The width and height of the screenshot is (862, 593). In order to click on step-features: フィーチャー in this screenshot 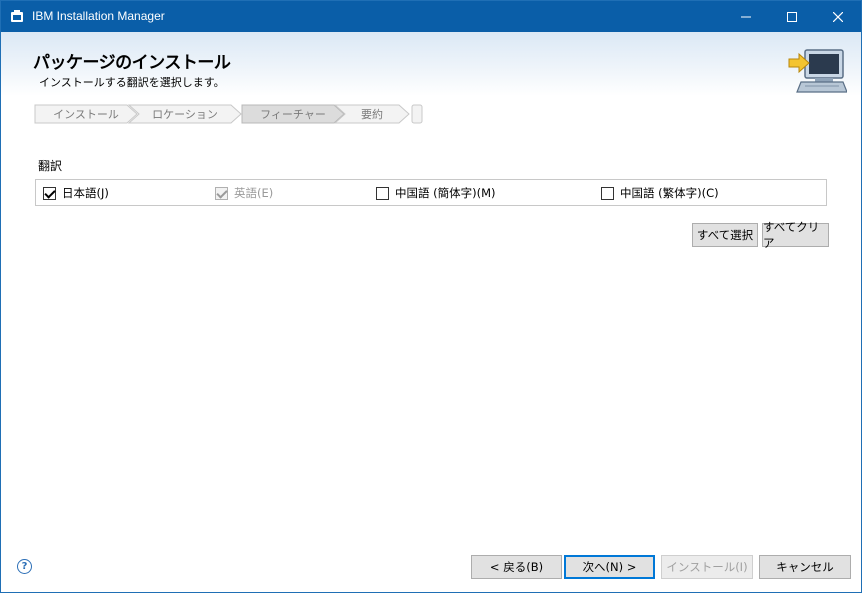, I will do `click(293, 114)`.